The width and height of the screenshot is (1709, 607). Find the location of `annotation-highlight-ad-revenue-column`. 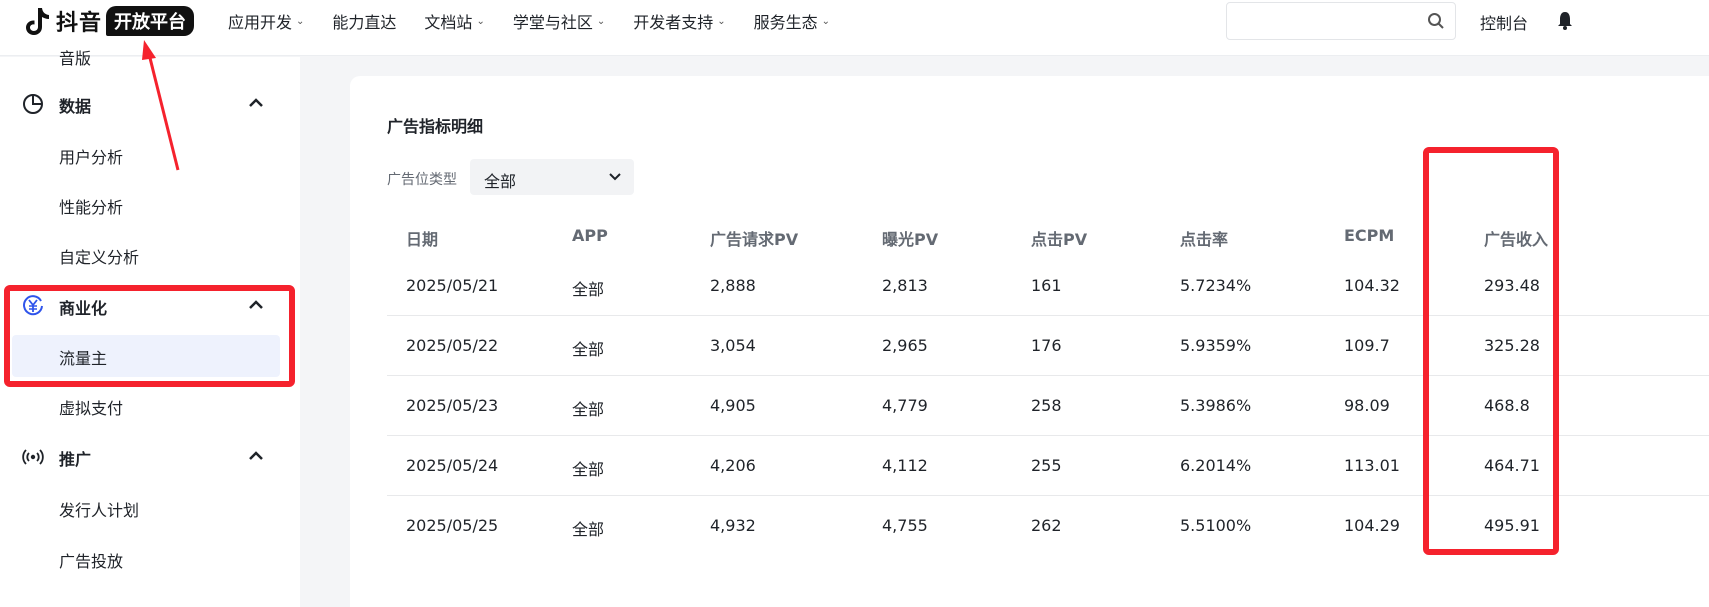

annotation-highlight-ad-revenue-column is located at coordinates (1491, 351).